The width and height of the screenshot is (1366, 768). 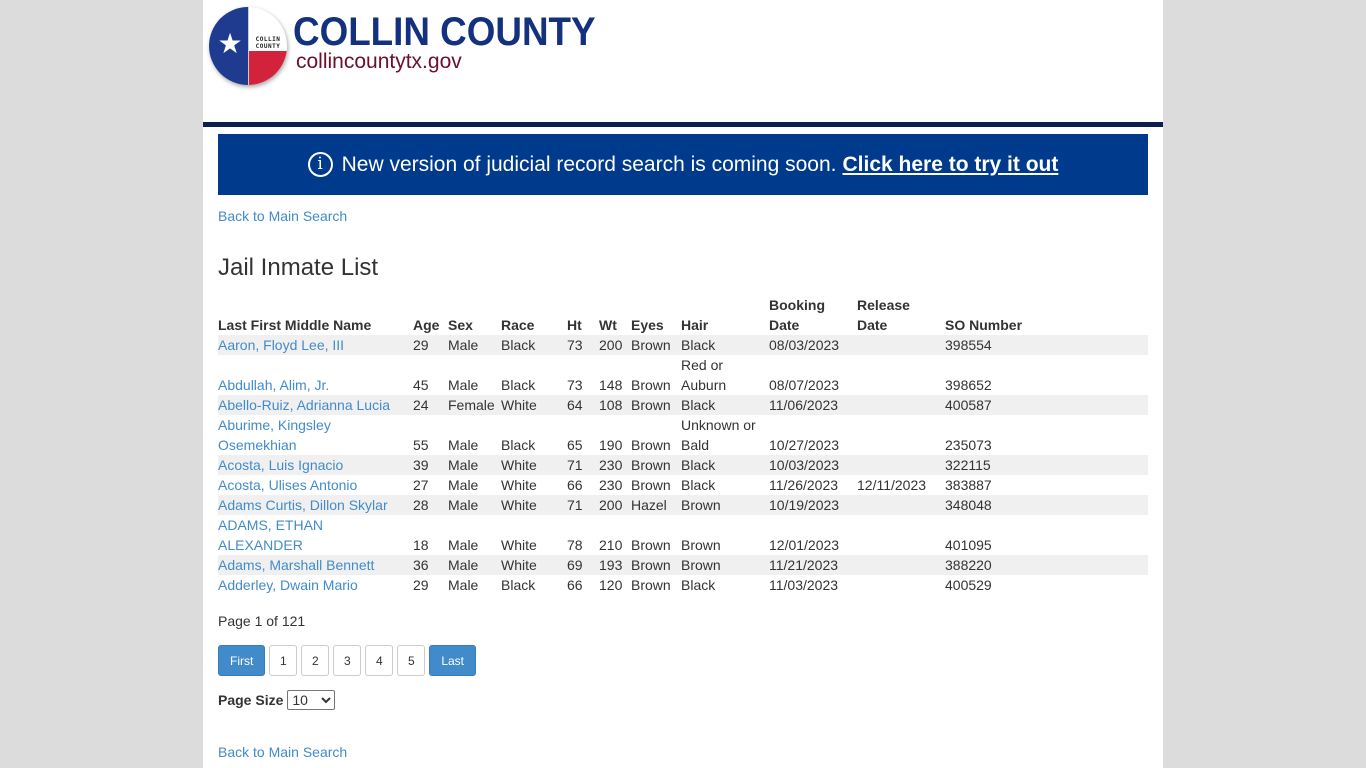 What do you see at coordinates (804, 405) in the screenshot?
I see `cell-booking-date: 11/06/2023` at bounding box center [804, 405].